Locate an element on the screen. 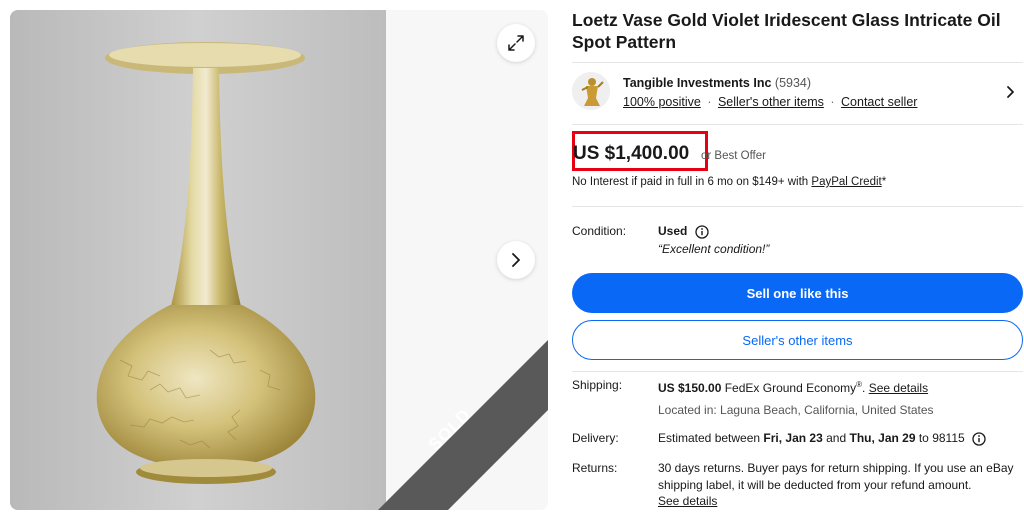  expand-icon is located at coordinates (516, 43).